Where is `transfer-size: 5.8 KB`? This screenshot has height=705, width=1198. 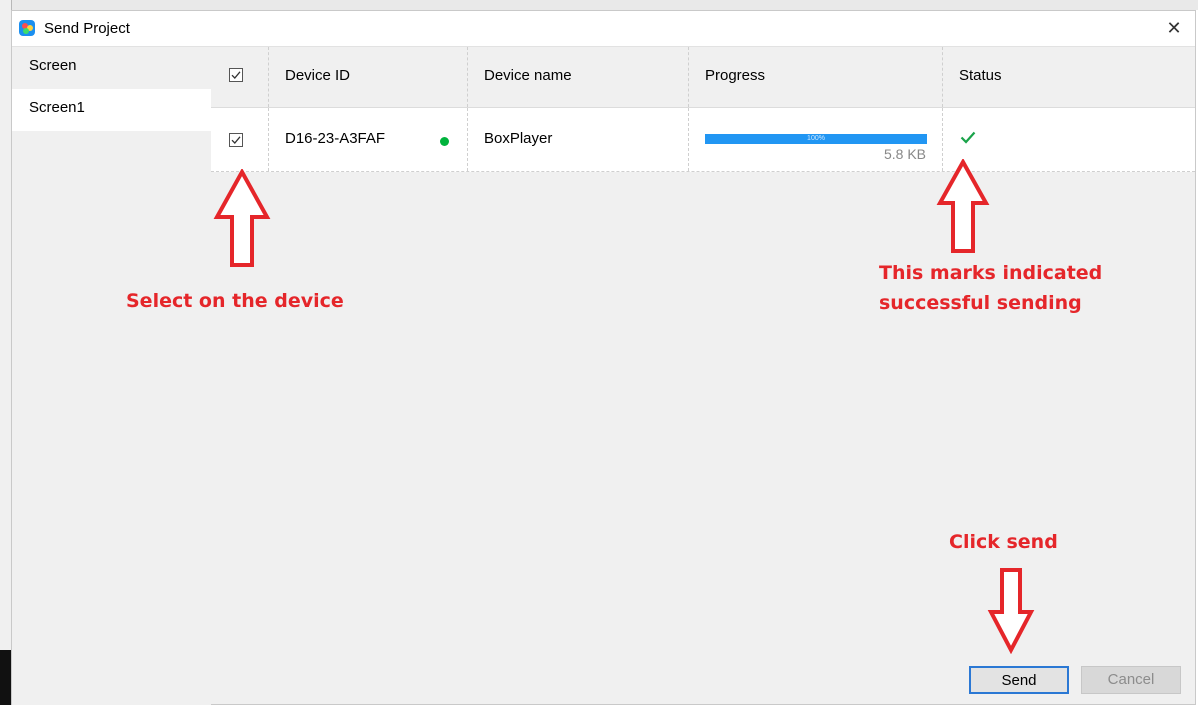
transfer-size: 5.8 KB is located at coordinates (904, 154).